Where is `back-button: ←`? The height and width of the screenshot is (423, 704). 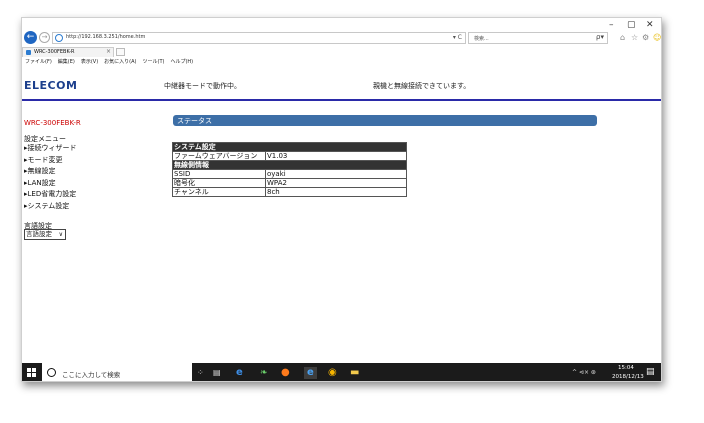
back-button: ← is located at coordinates (30, 37).